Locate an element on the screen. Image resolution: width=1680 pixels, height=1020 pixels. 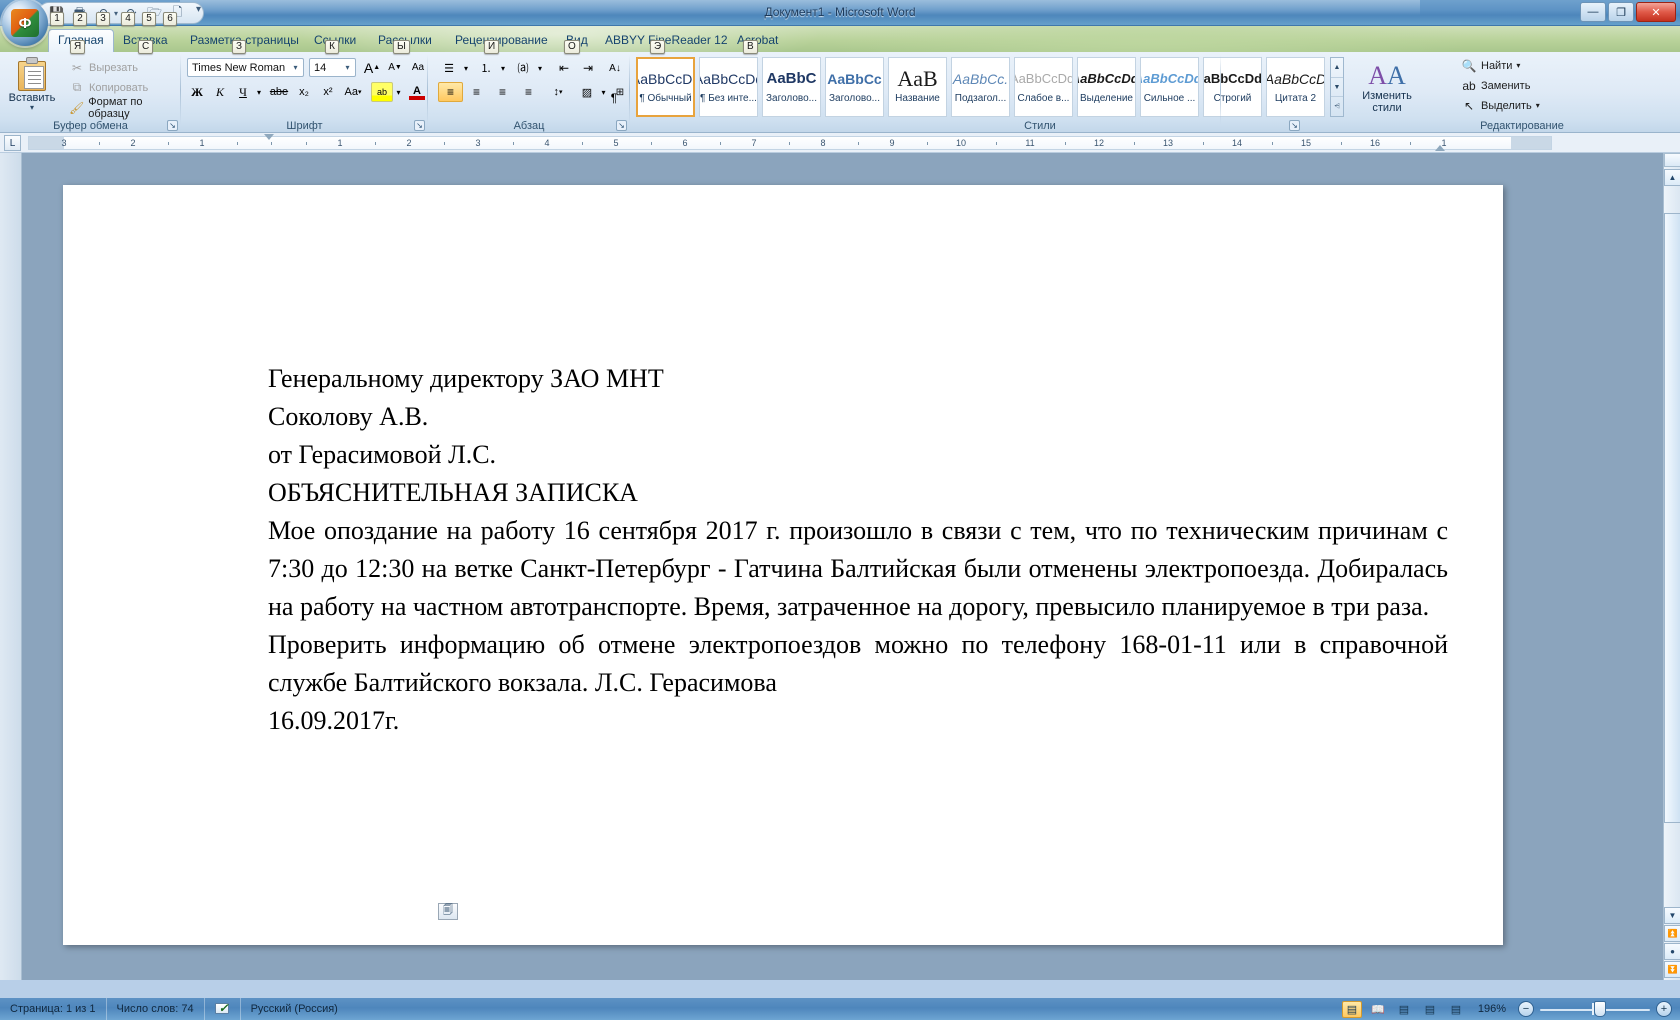
view-web-layout-button: ▤ is located at coordinates (1404, 1009).